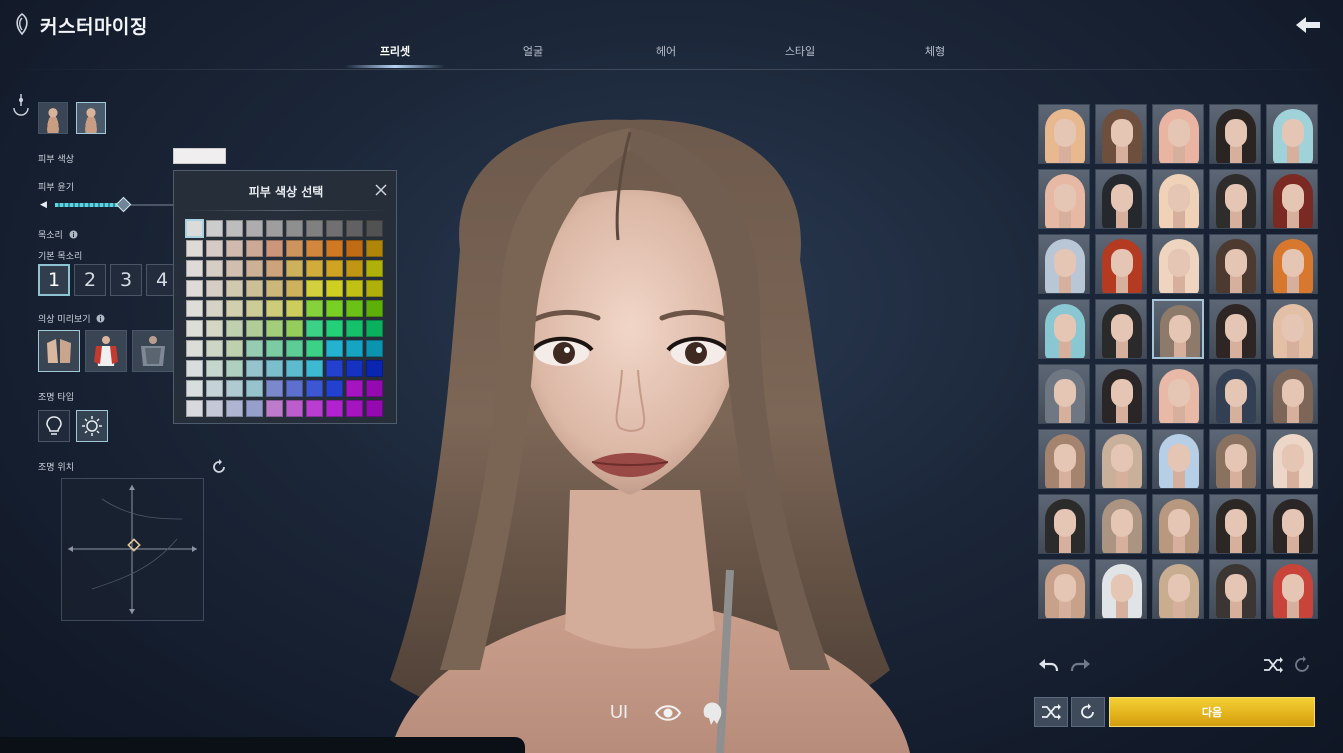 The height and width of the screenshot is (753, 1343). What do you see at coordinates (100, 318) in the screenshot?
I see `info-icon` at bounding box center [100, 318].